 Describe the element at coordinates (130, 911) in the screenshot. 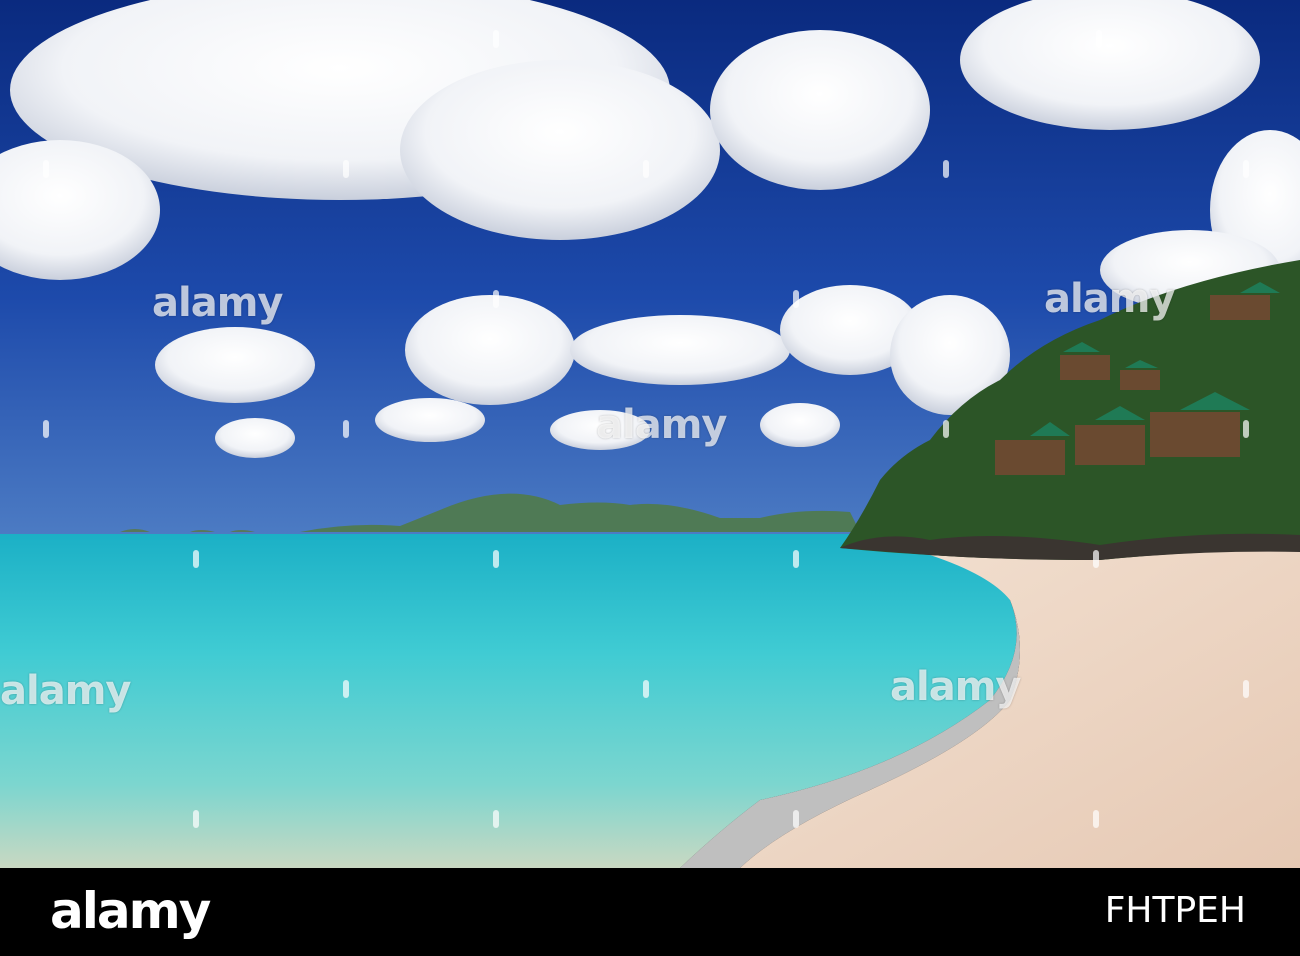

I see `alamy-logo: alamy` at that location.